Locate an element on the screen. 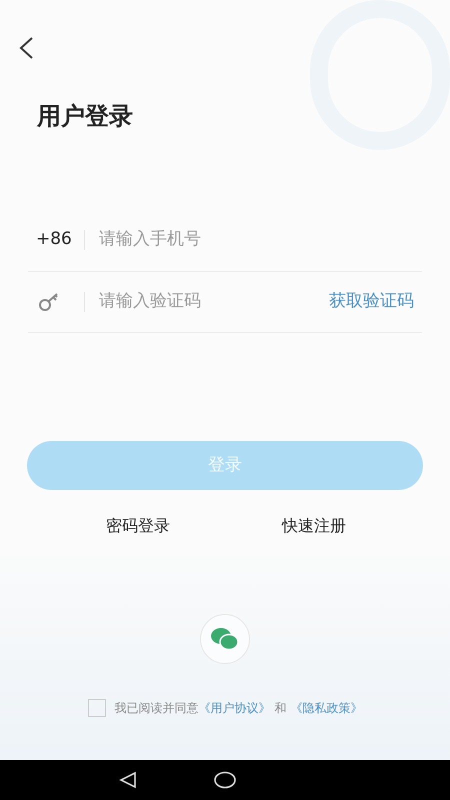 This screenshot has width=450, height=800. password-login-link: 密码登录 is located at coordinates (138, 526).